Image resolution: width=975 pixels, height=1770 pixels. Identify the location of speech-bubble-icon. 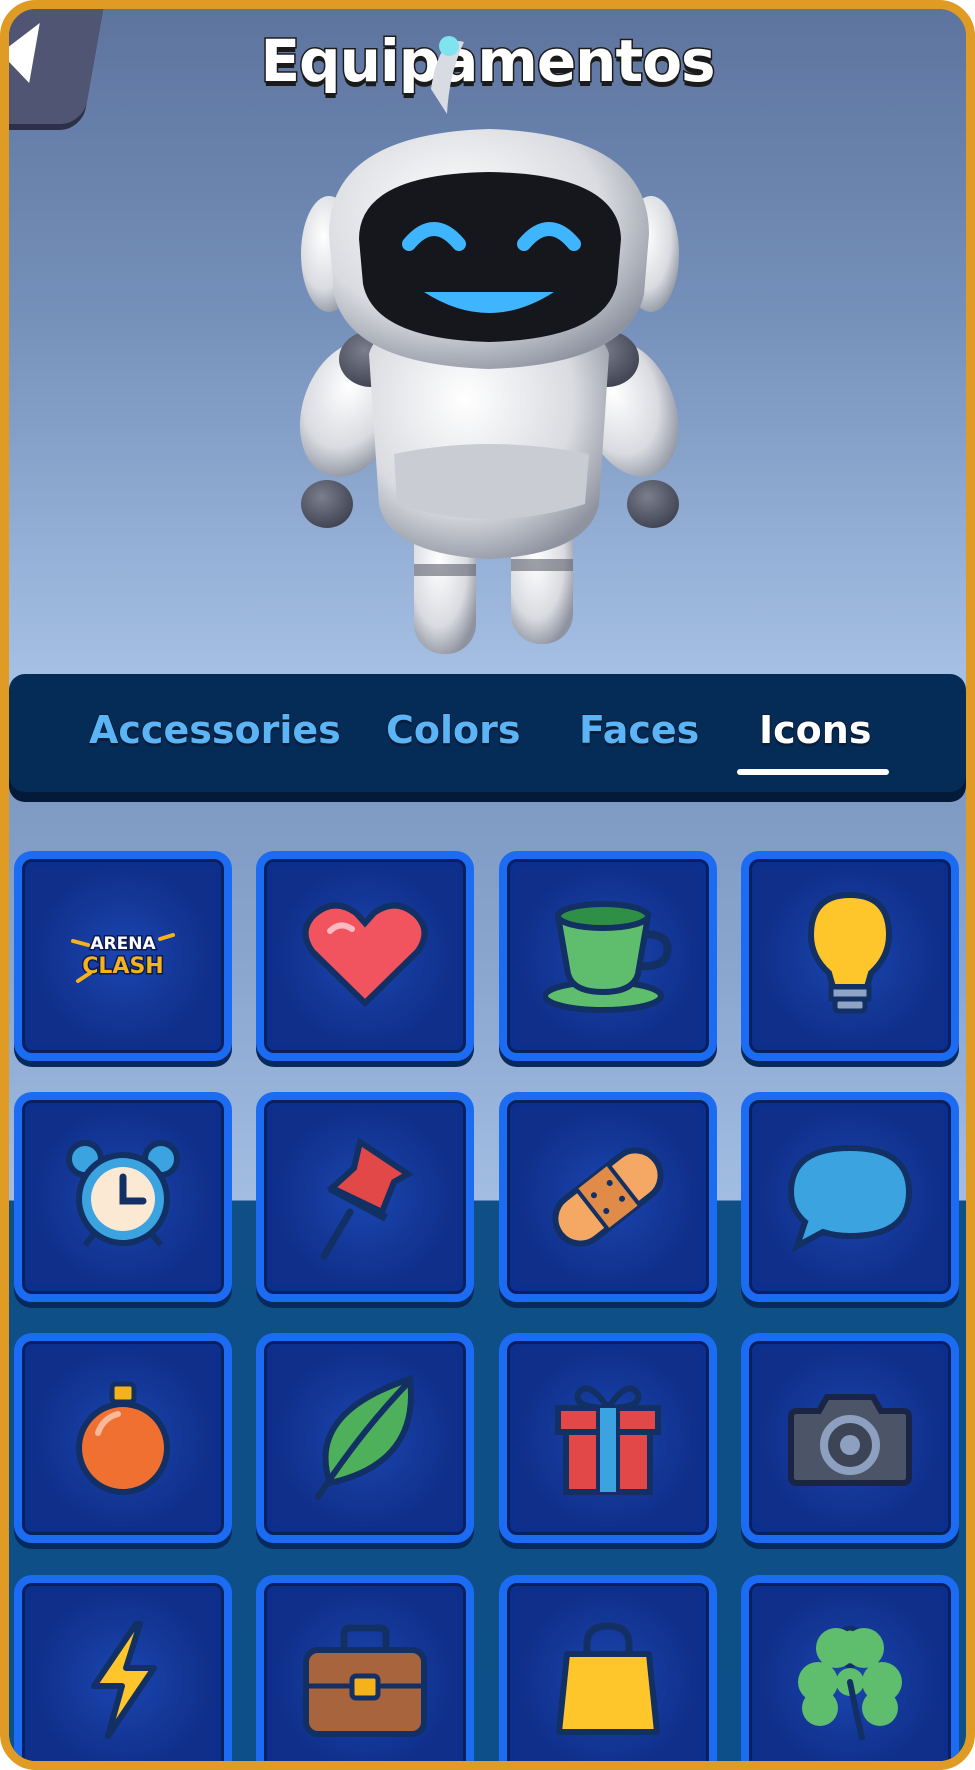
(850, 1198).